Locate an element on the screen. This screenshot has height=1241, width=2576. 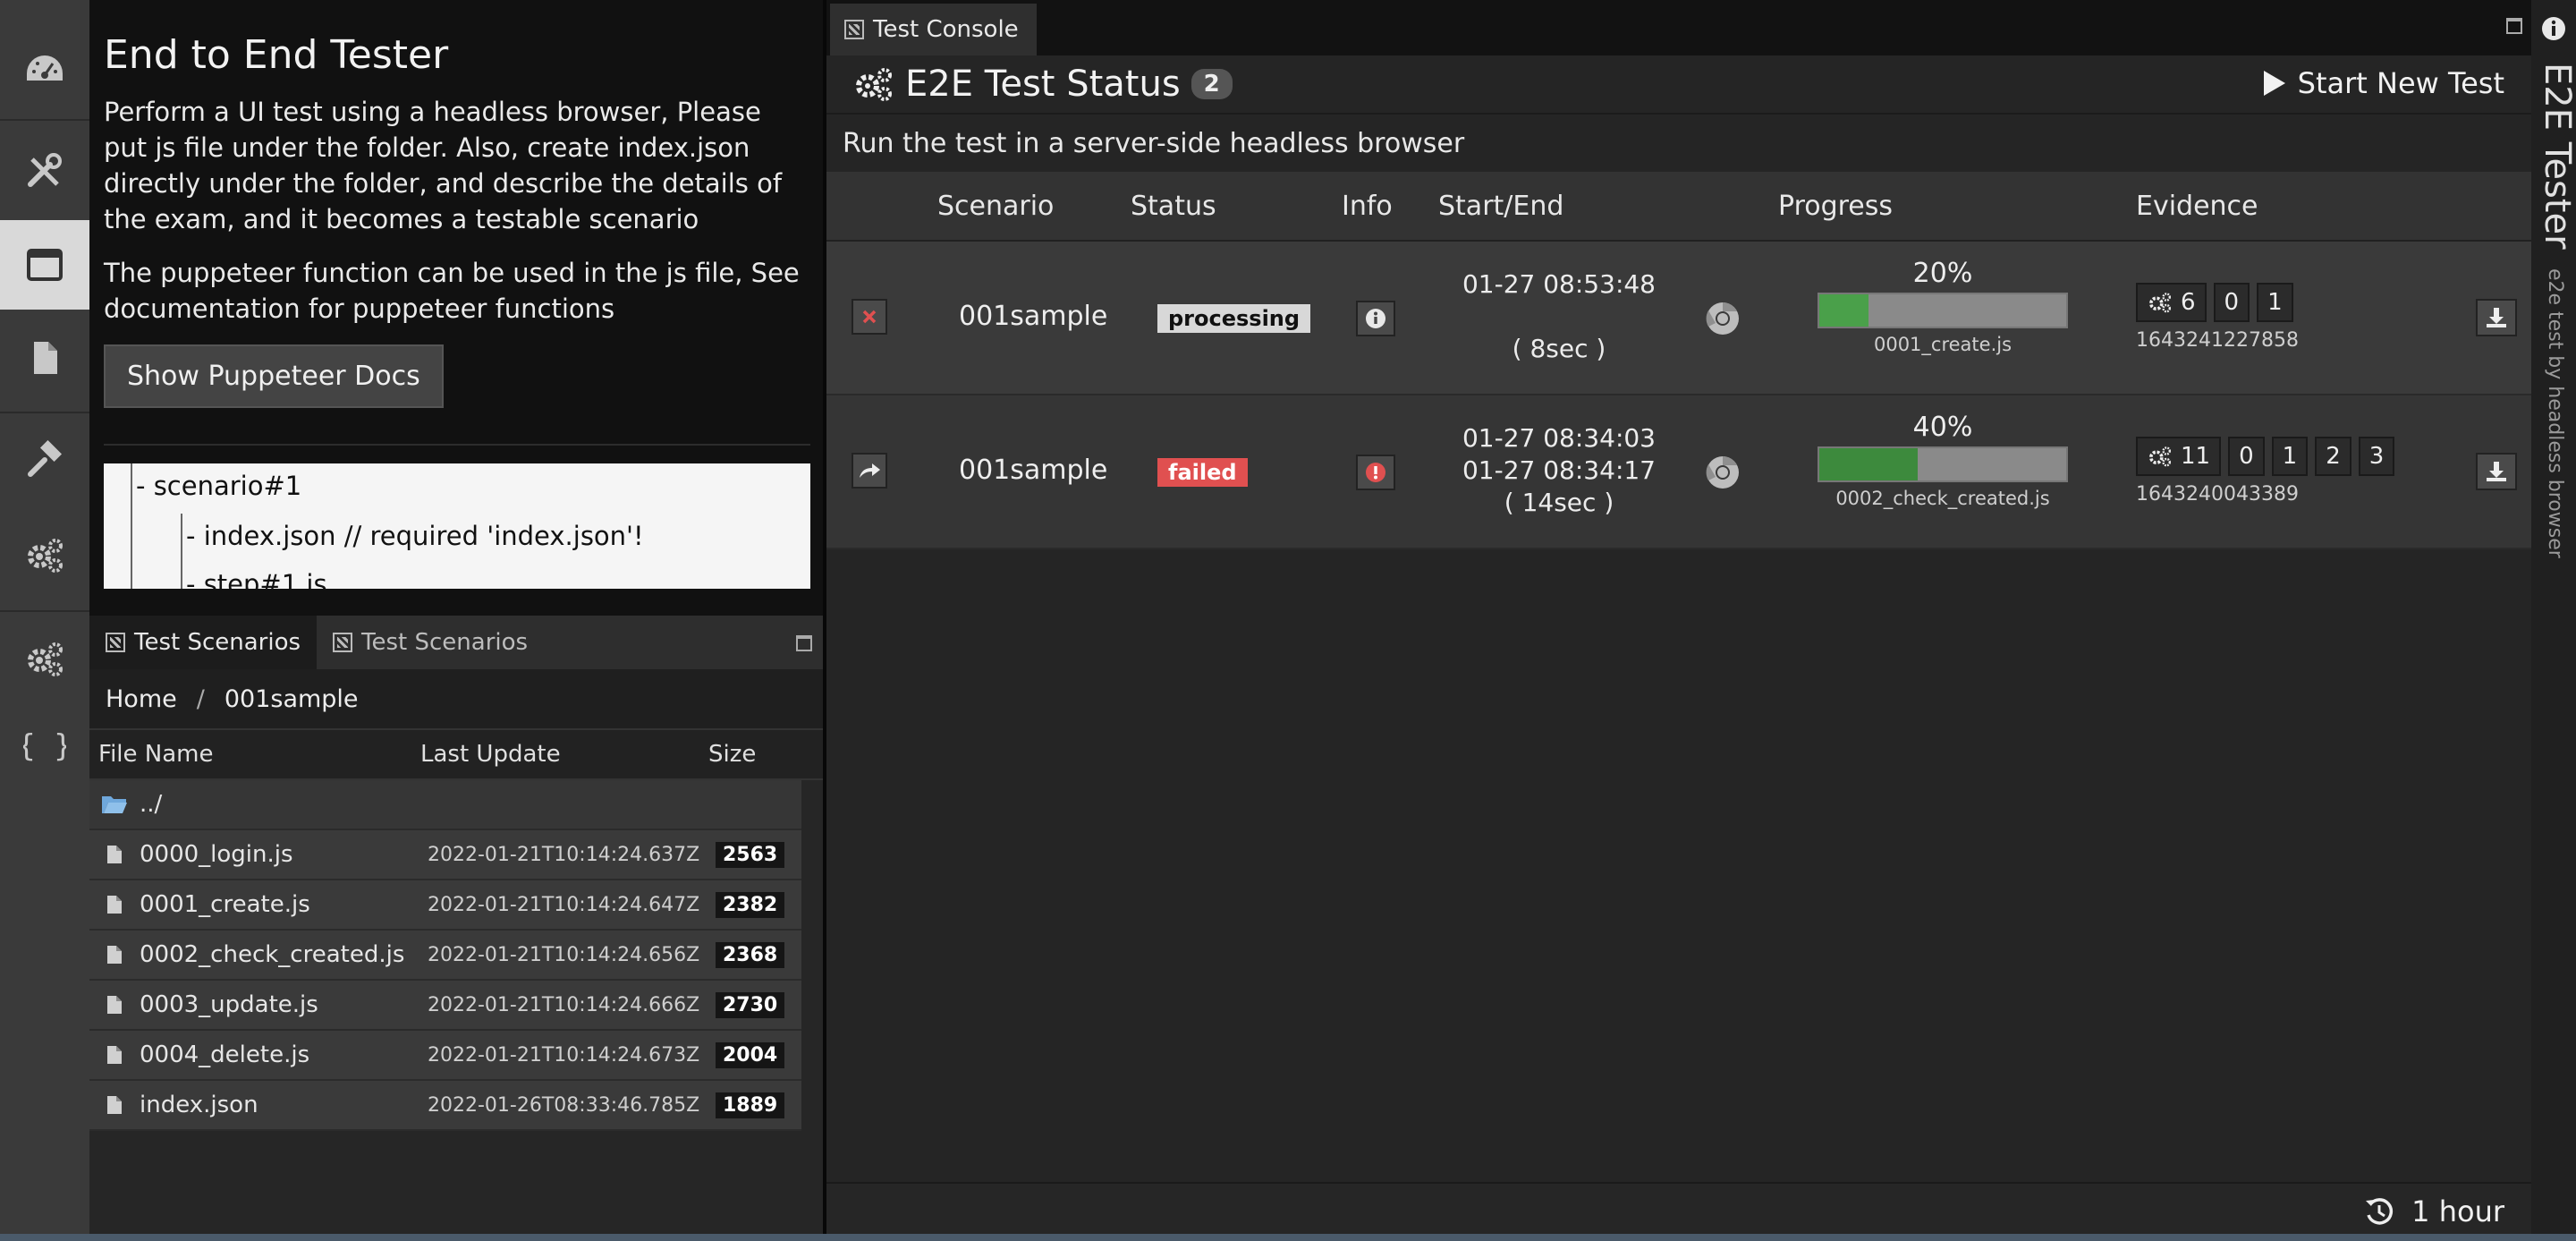
evidence-step-button: 2 is located at coordinates (2333, 457).